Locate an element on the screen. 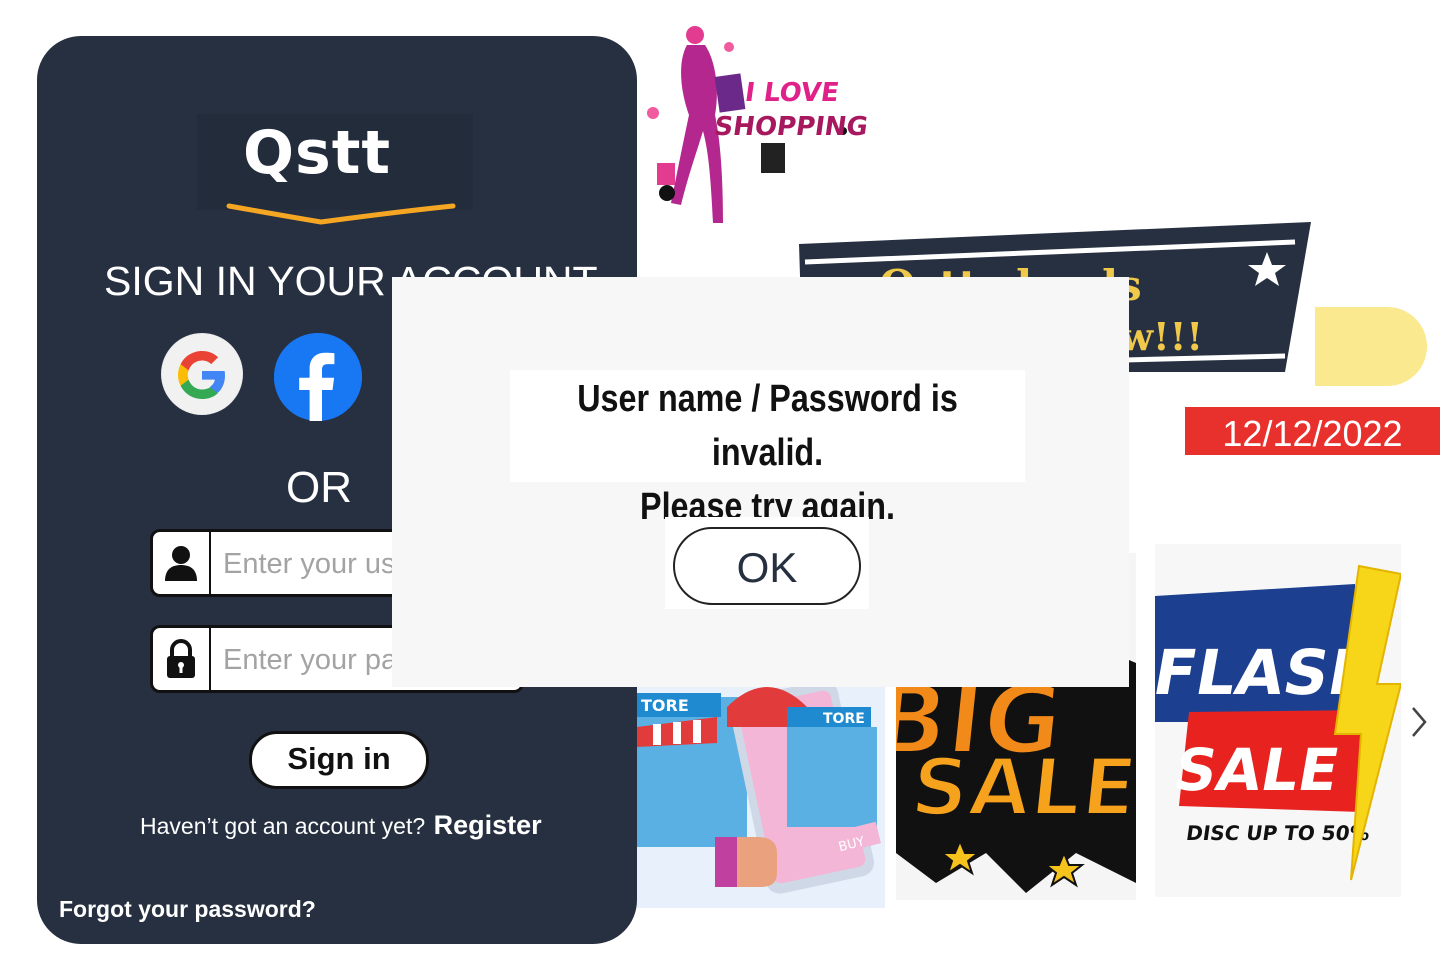 This screenshot has width=1440, height=980. online-store-image: TORE TORE BUY is located at coordinates (761, 797).